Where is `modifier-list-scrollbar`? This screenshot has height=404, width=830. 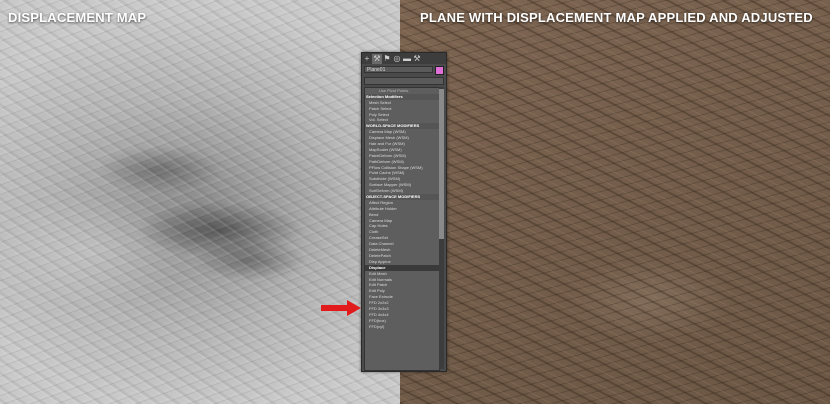
modifier-list-scrollbar is located at coordinates (441, 228).